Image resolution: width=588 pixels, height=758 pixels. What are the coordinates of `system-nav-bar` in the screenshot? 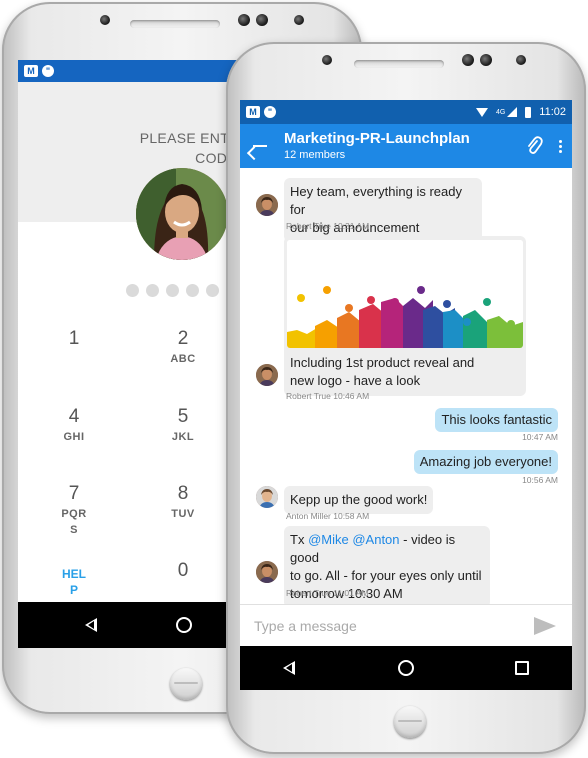 It's located at (406, 668).